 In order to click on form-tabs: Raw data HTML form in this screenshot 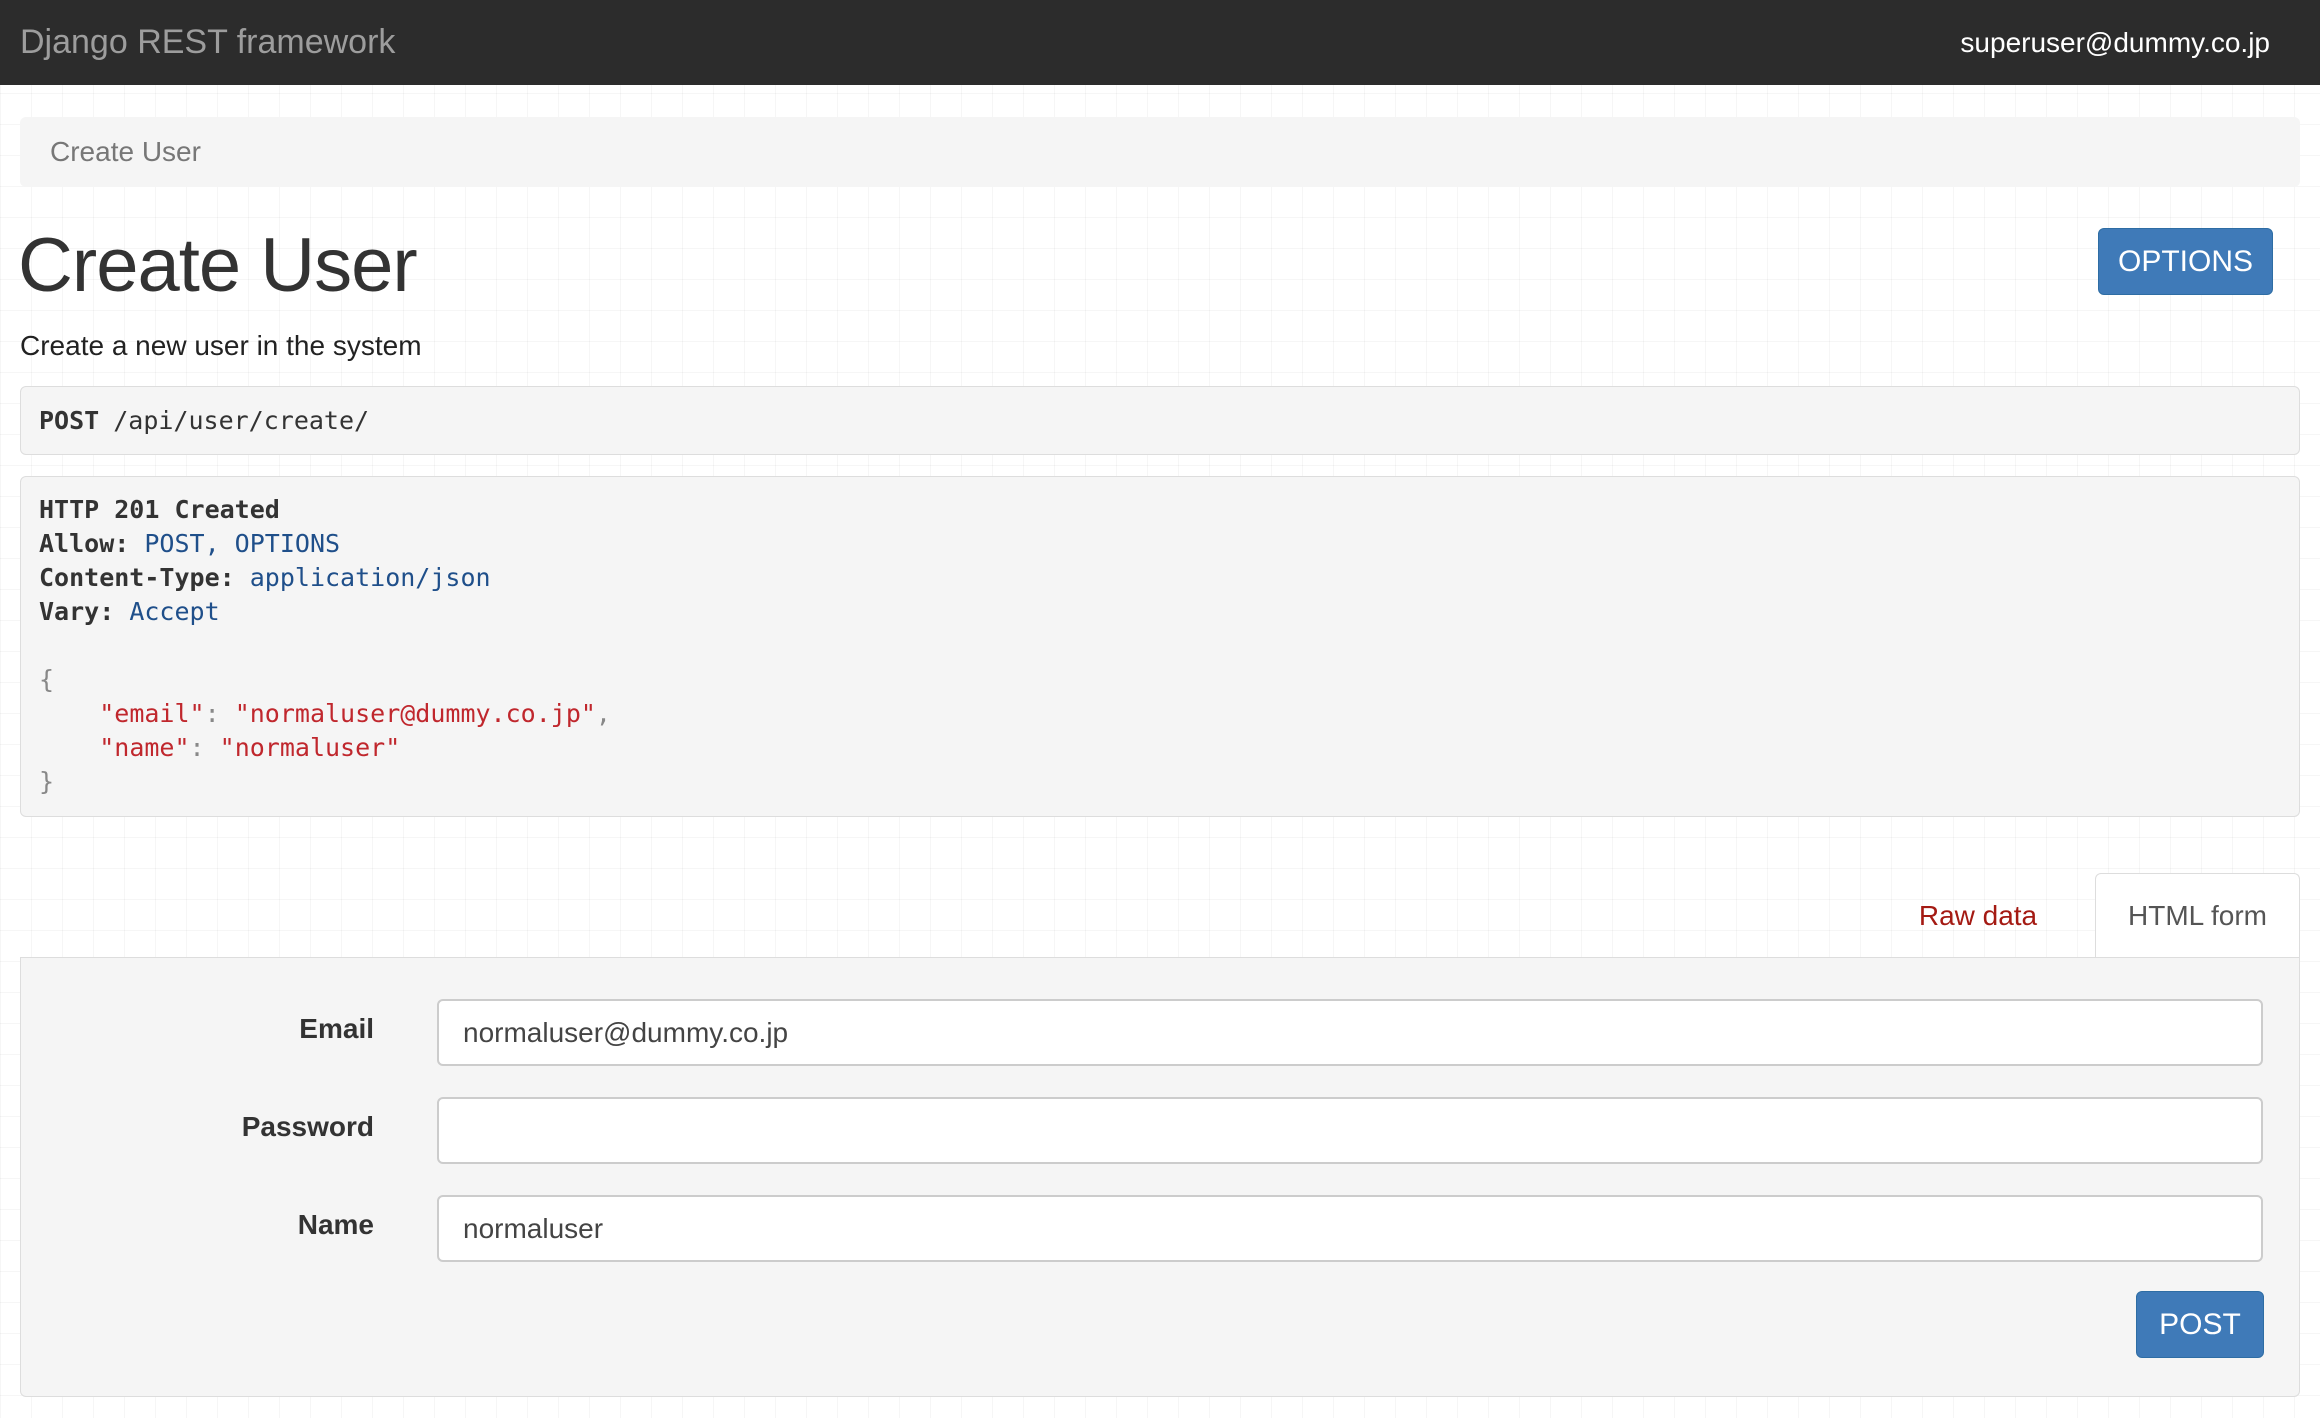, I will do `click(1160, 915)`.